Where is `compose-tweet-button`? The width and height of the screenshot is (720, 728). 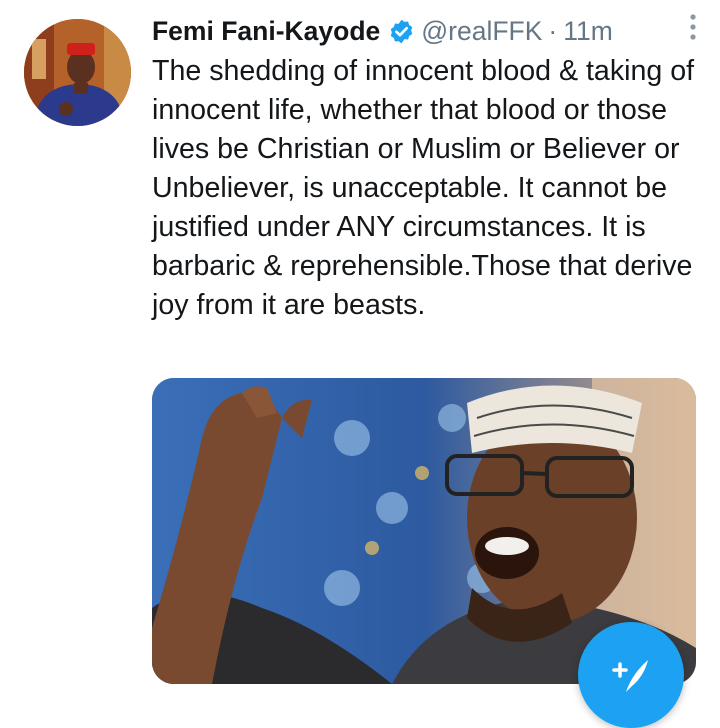
compose-tweet-button is located at coordinates (631, 675).